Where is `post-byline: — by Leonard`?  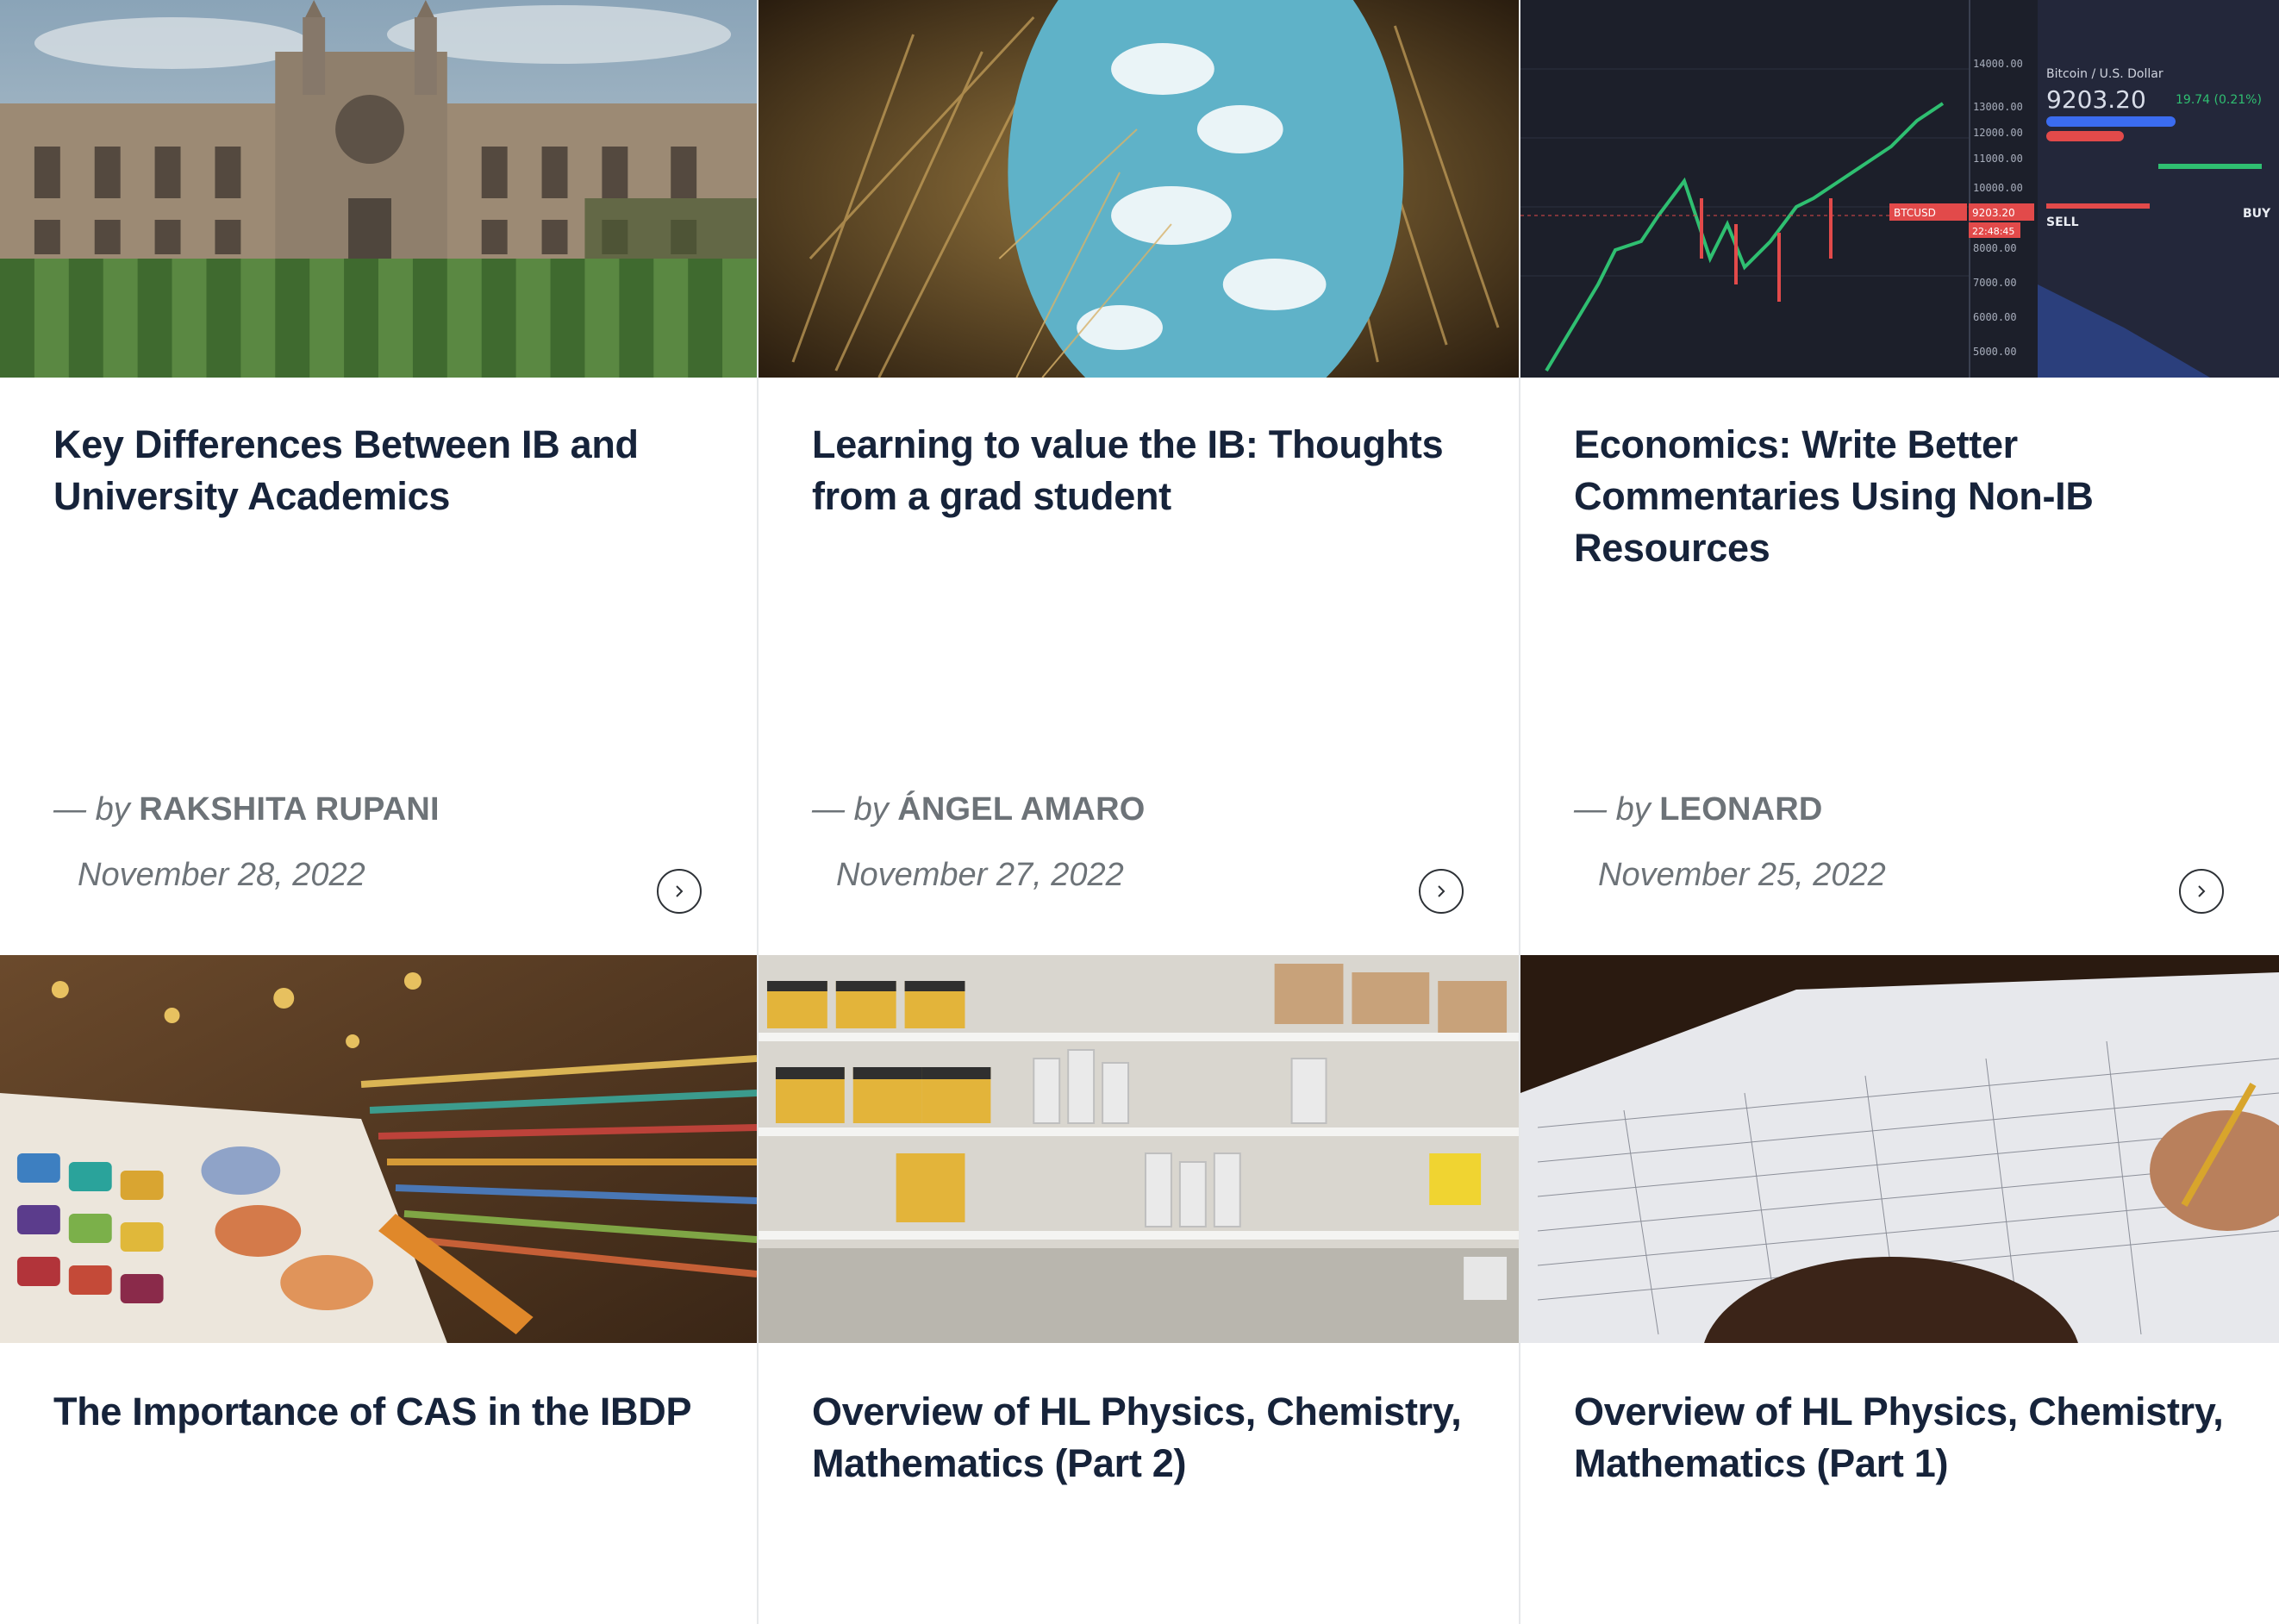
post-byline: — by Leonard is located at coordinates (1698, 809).